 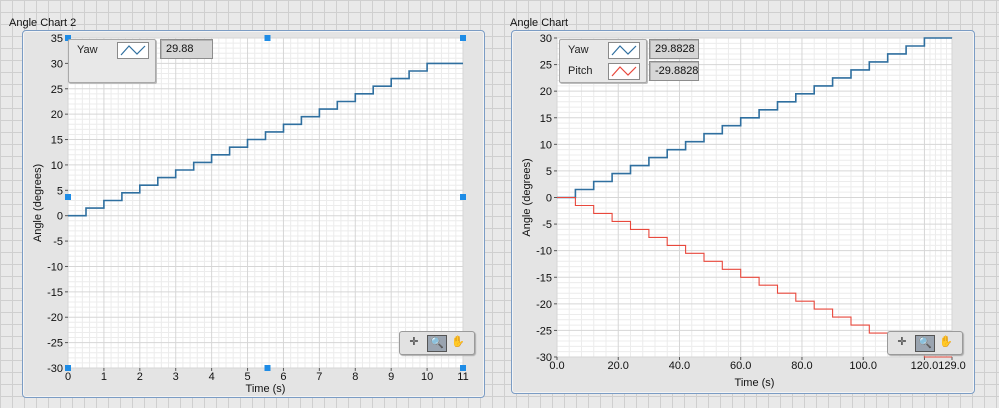 I want to click on y-tick-label: -20, so click(x=544, y=305).